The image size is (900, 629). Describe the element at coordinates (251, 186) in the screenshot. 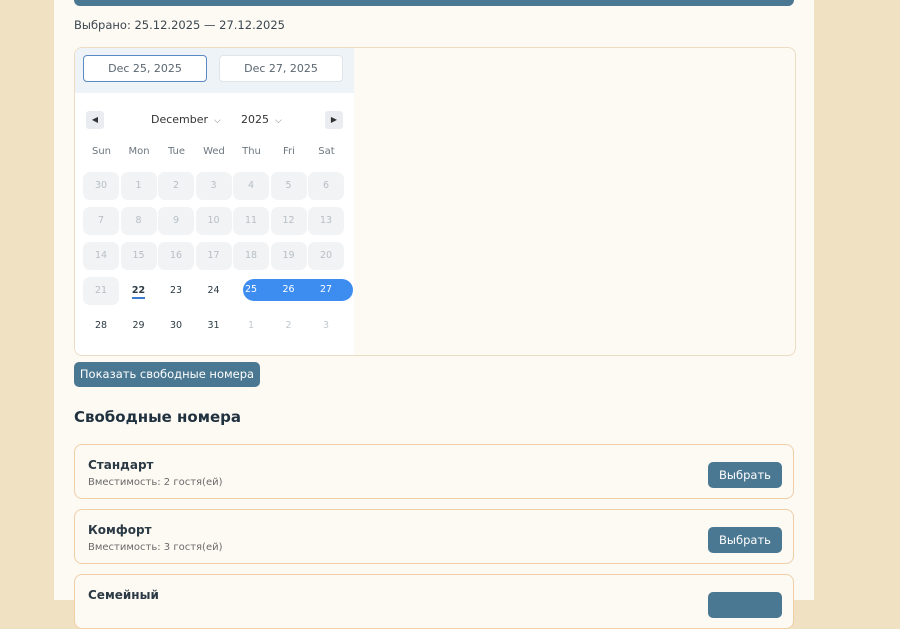

I see `day-cell: 4` at that location.